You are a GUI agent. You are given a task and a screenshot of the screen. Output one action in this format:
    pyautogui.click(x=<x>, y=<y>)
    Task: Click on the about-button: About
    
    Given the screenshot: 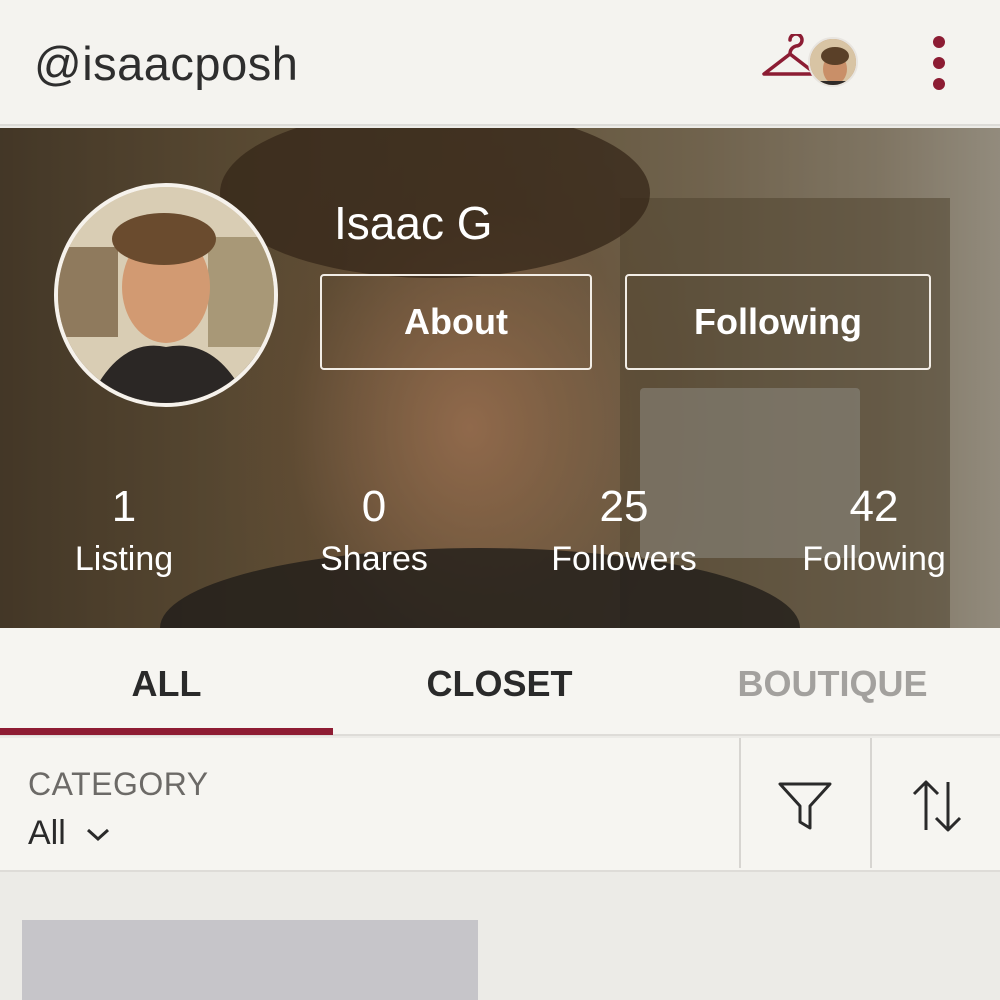 What is the action you would take?
    pyautogui.click(x=456, y=322)
    